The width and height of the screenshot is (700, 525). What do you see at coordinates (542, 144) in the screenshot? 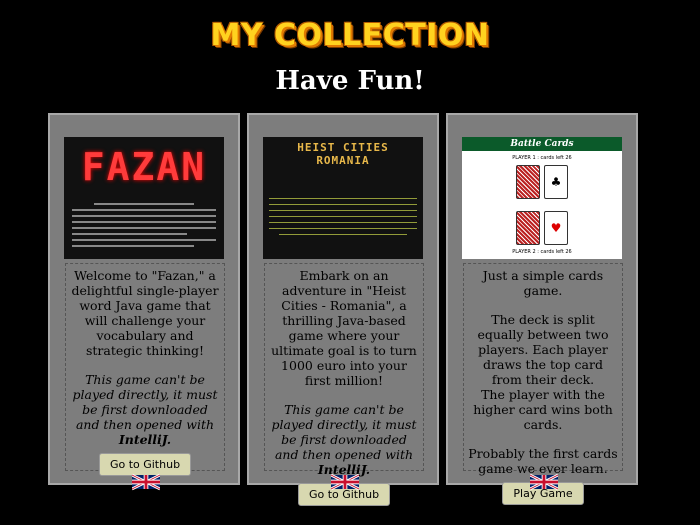
I see `screenshot-title: Battle Cards` at bounding box center [542, 144].